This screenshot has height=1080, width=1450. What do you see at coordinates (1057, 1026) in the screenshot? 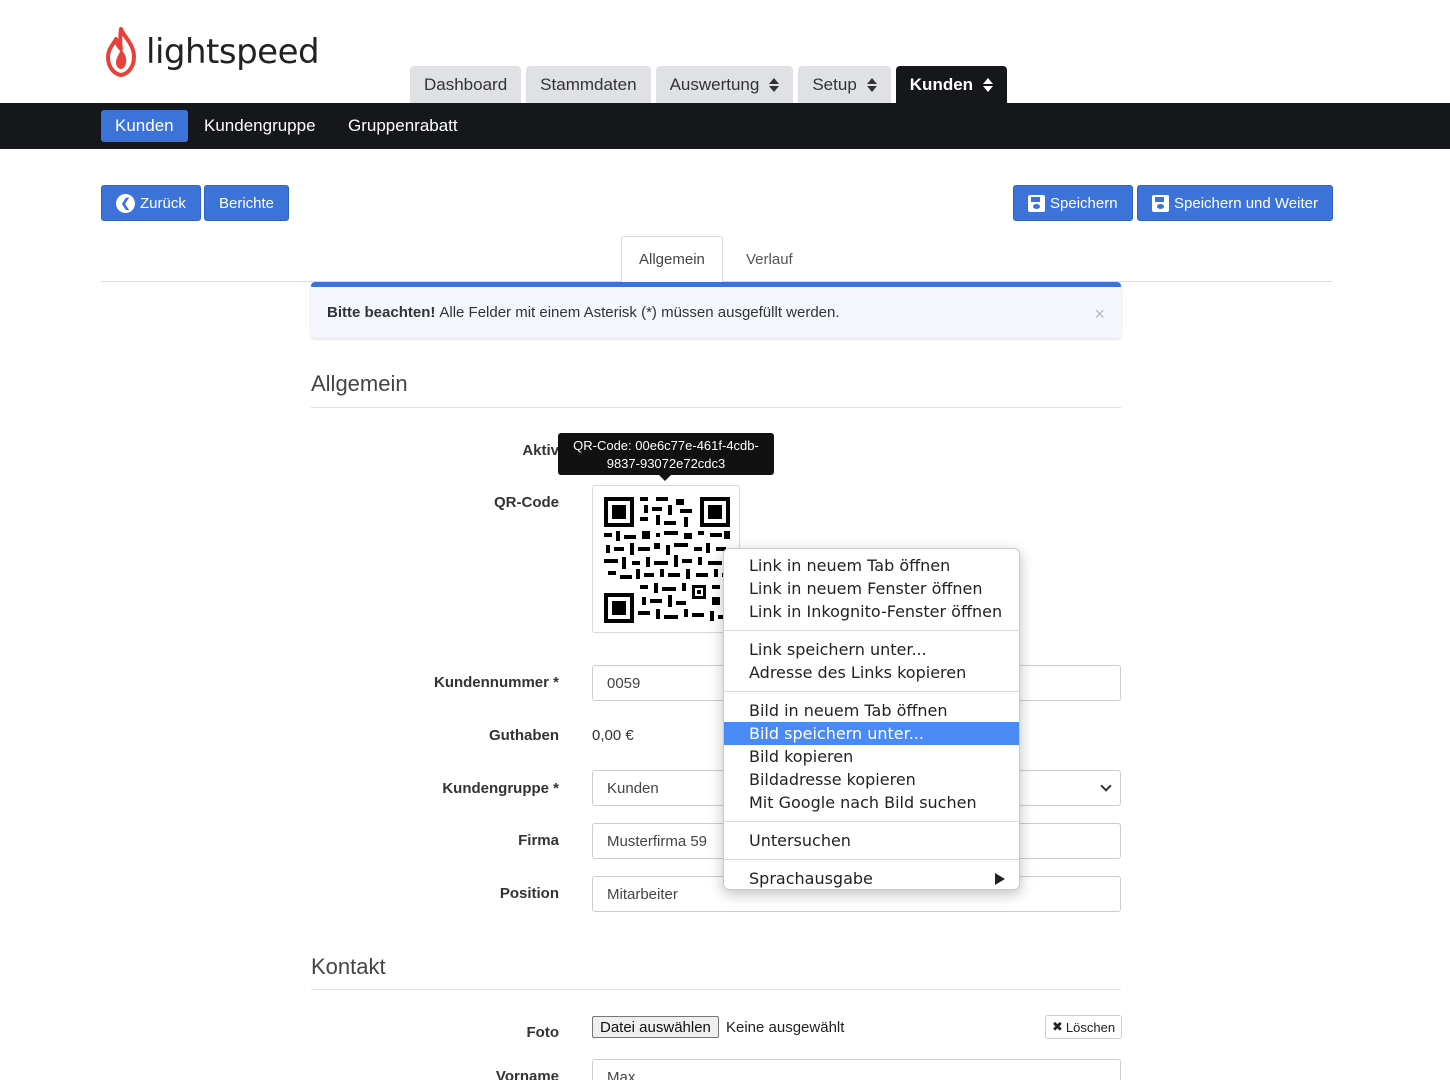
I see `close-icon: ✖` at bounding box center [1057, 1026].